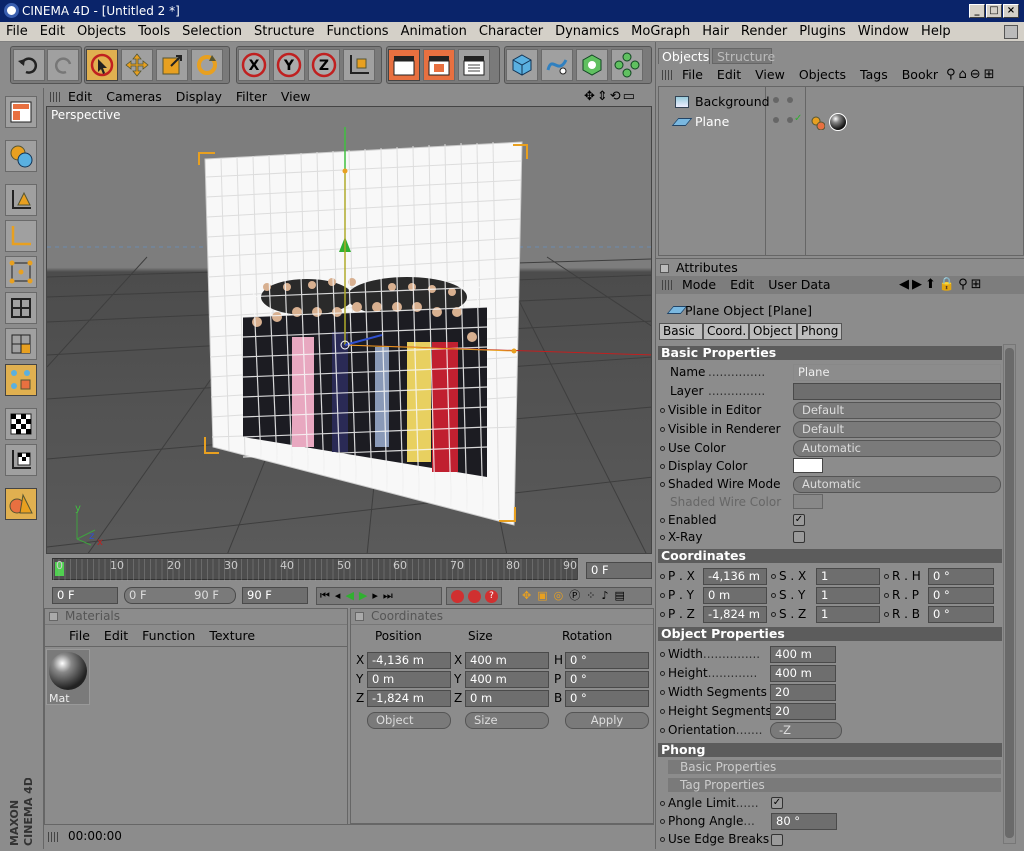 The width and height of the screenshot is (1024, 851). Describe the element at coordinates (822, 32) in the screenshot. I see `menu-plugins: Plugins` at that location.